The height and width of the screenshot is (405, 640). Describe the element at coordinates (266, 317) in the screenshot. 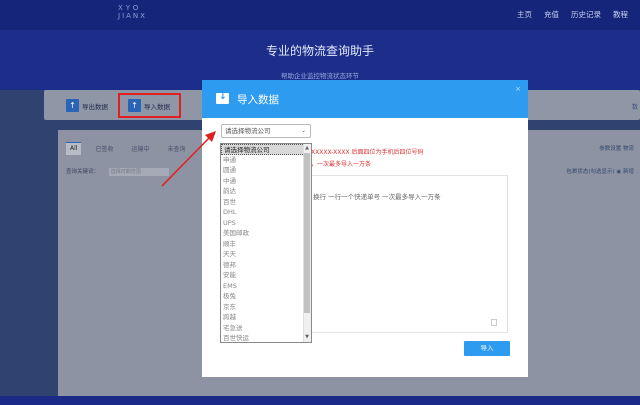

I see `courier-option: 跨越` at that location.